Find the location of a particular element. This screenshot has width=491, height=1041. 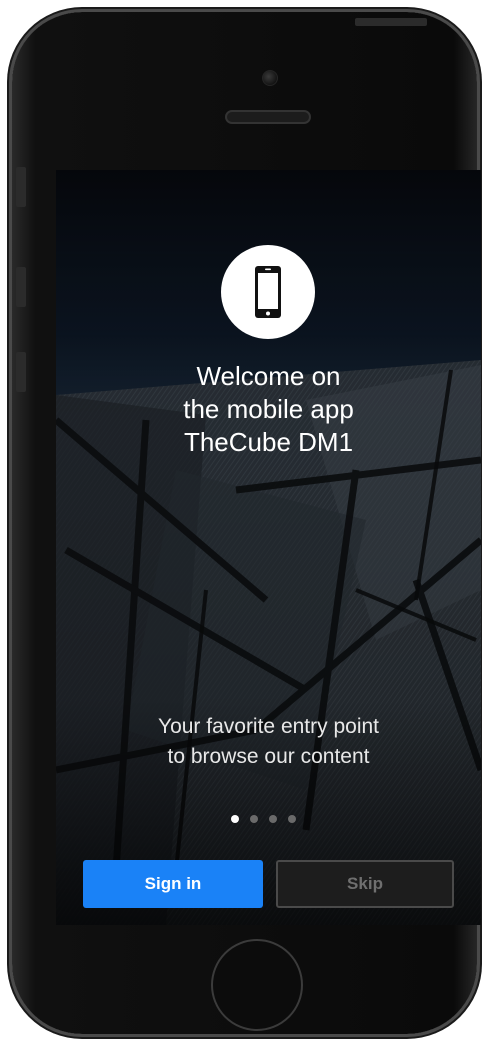

welcome-title-line-2: the mobile app is located at coordinates (268, 409).